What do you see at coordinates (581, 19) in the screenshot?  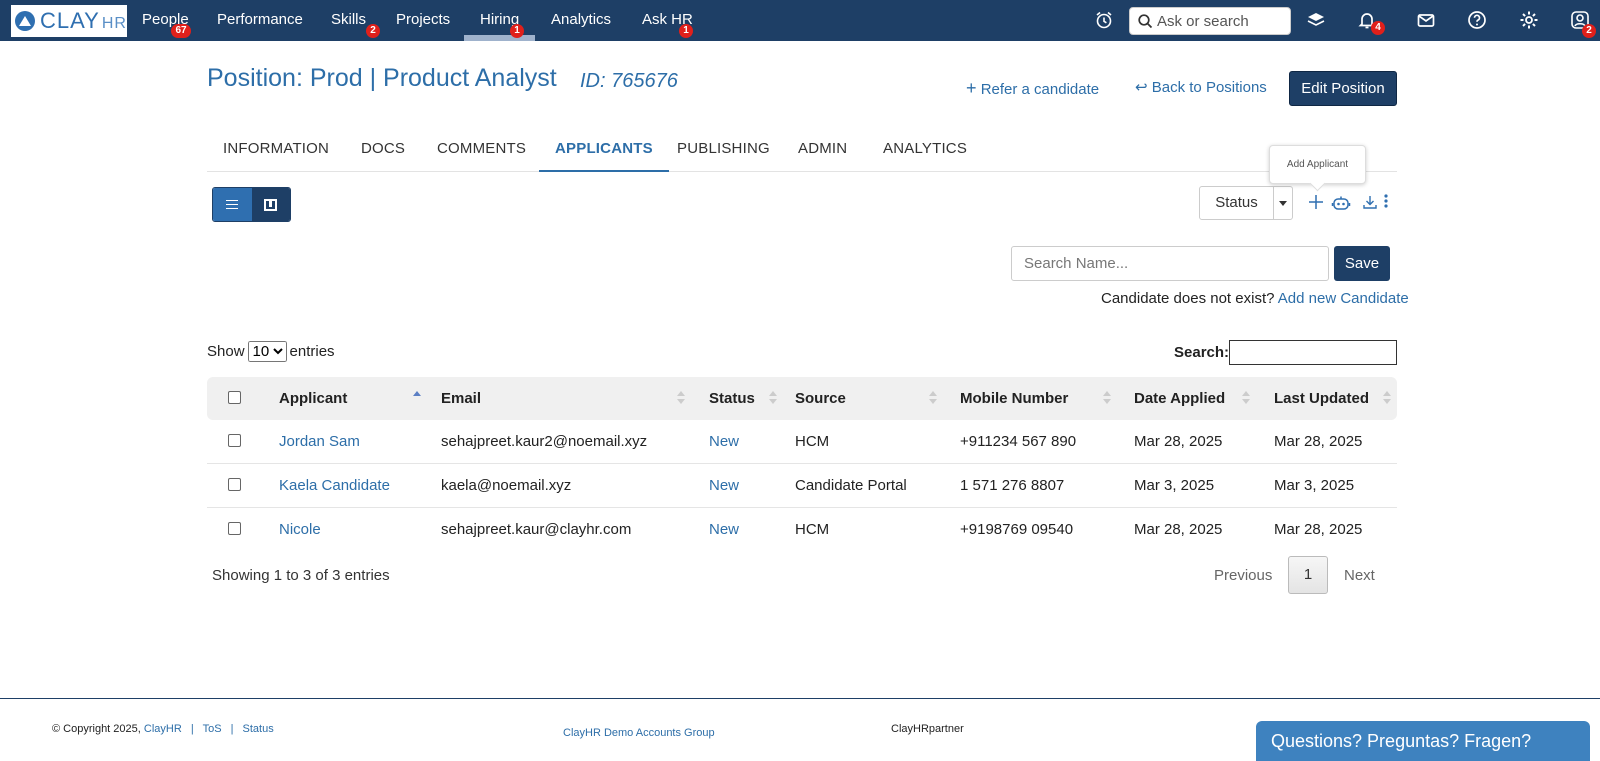 I see `nav-analytics: Analytics` at bounding box center [581, 19].